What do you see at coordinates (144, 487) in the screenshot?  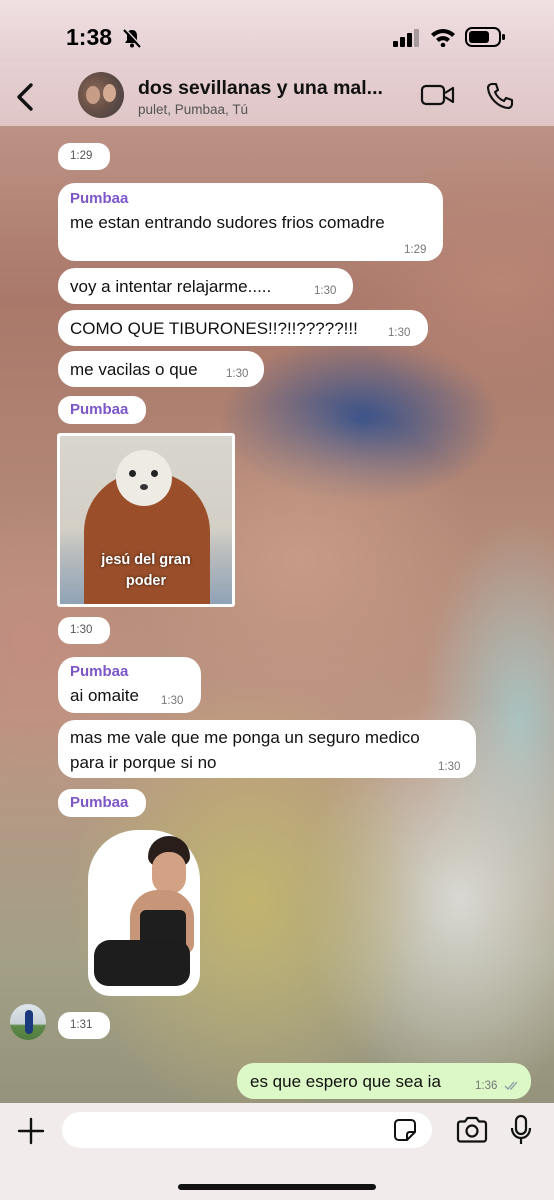 I see `dog-nose` at bounding box center [144, 487].